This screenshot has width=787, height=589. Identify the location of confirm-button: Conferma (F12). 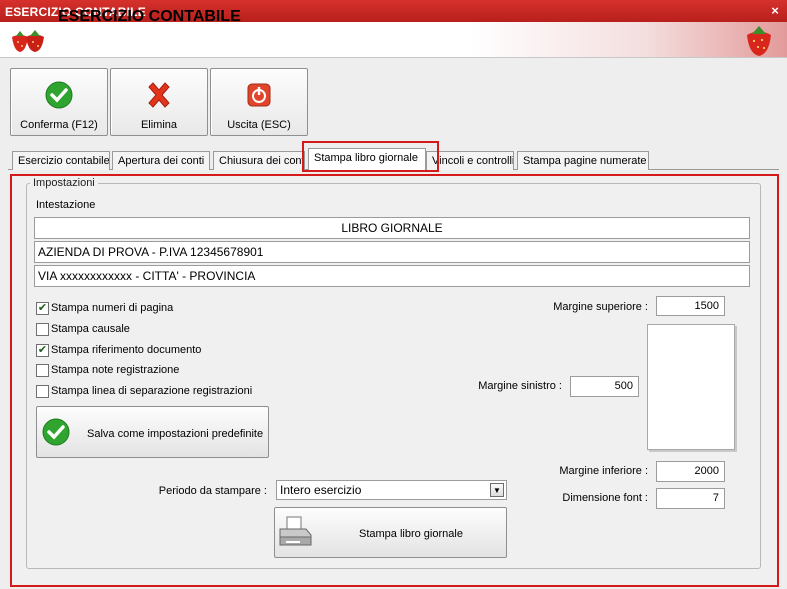
(59, 102).